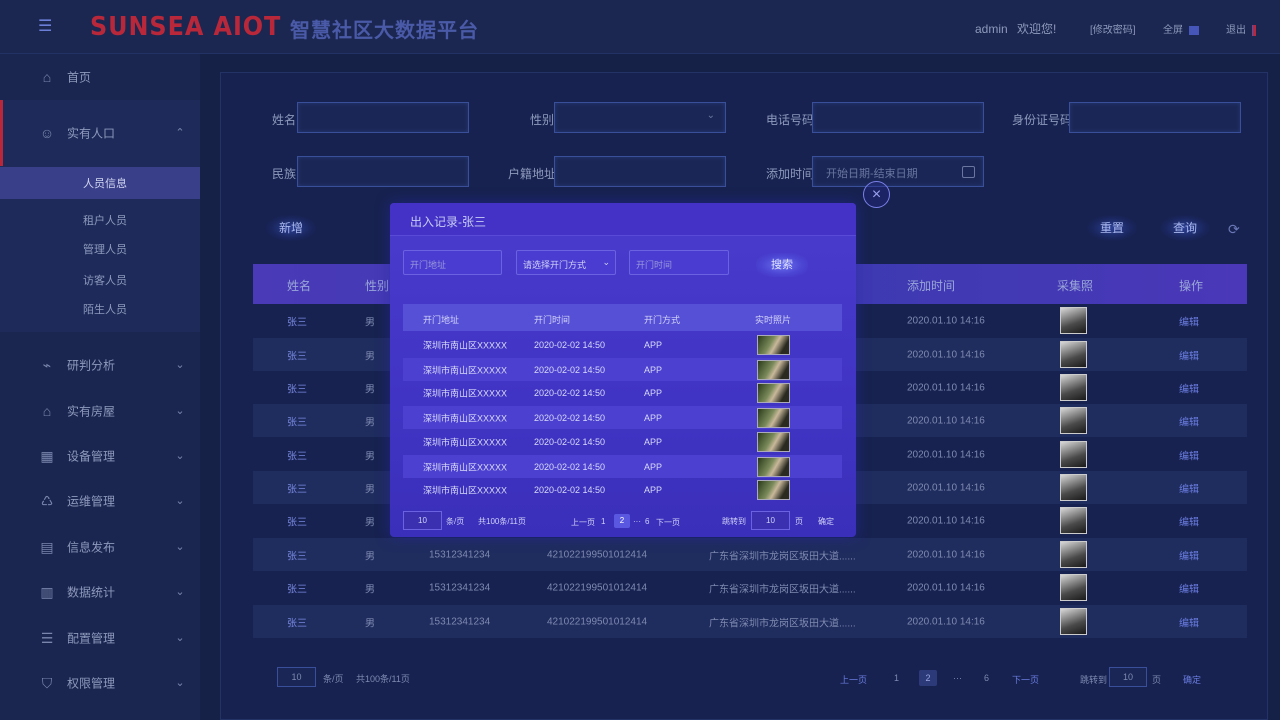  What do you see at coordinates (452, 262) in the screenshot?
I see `door-address-input: 开门地址` at bounding box center [452, 262].